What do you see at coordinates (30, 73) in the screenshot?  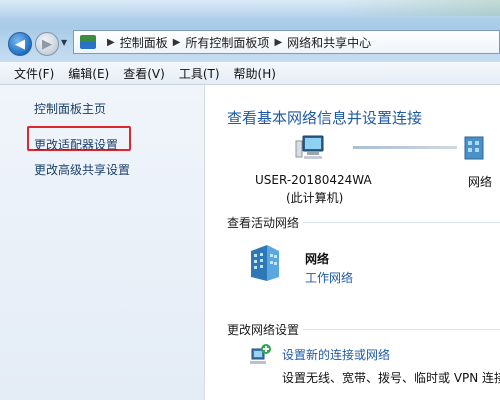 I see `menu-file: 文件(F)` at bounding box center [30, 73].